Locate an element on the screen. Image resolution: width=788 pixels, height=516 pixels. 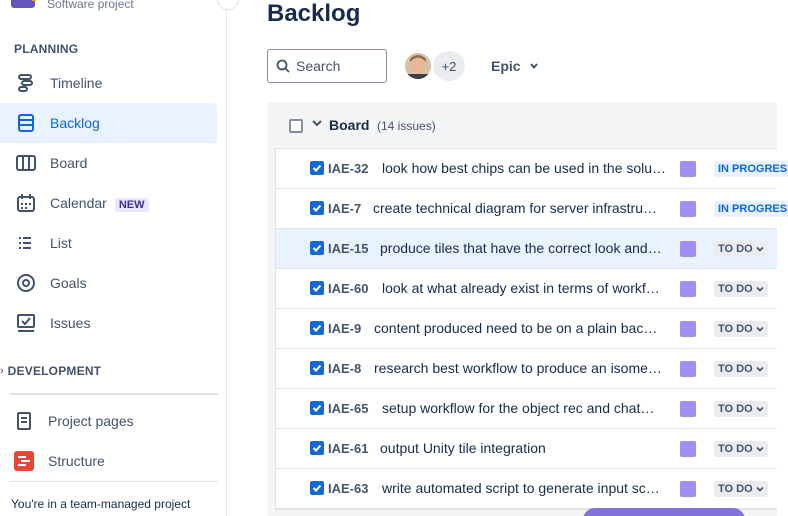
timeline-icon is located at coordinates (25, 83).